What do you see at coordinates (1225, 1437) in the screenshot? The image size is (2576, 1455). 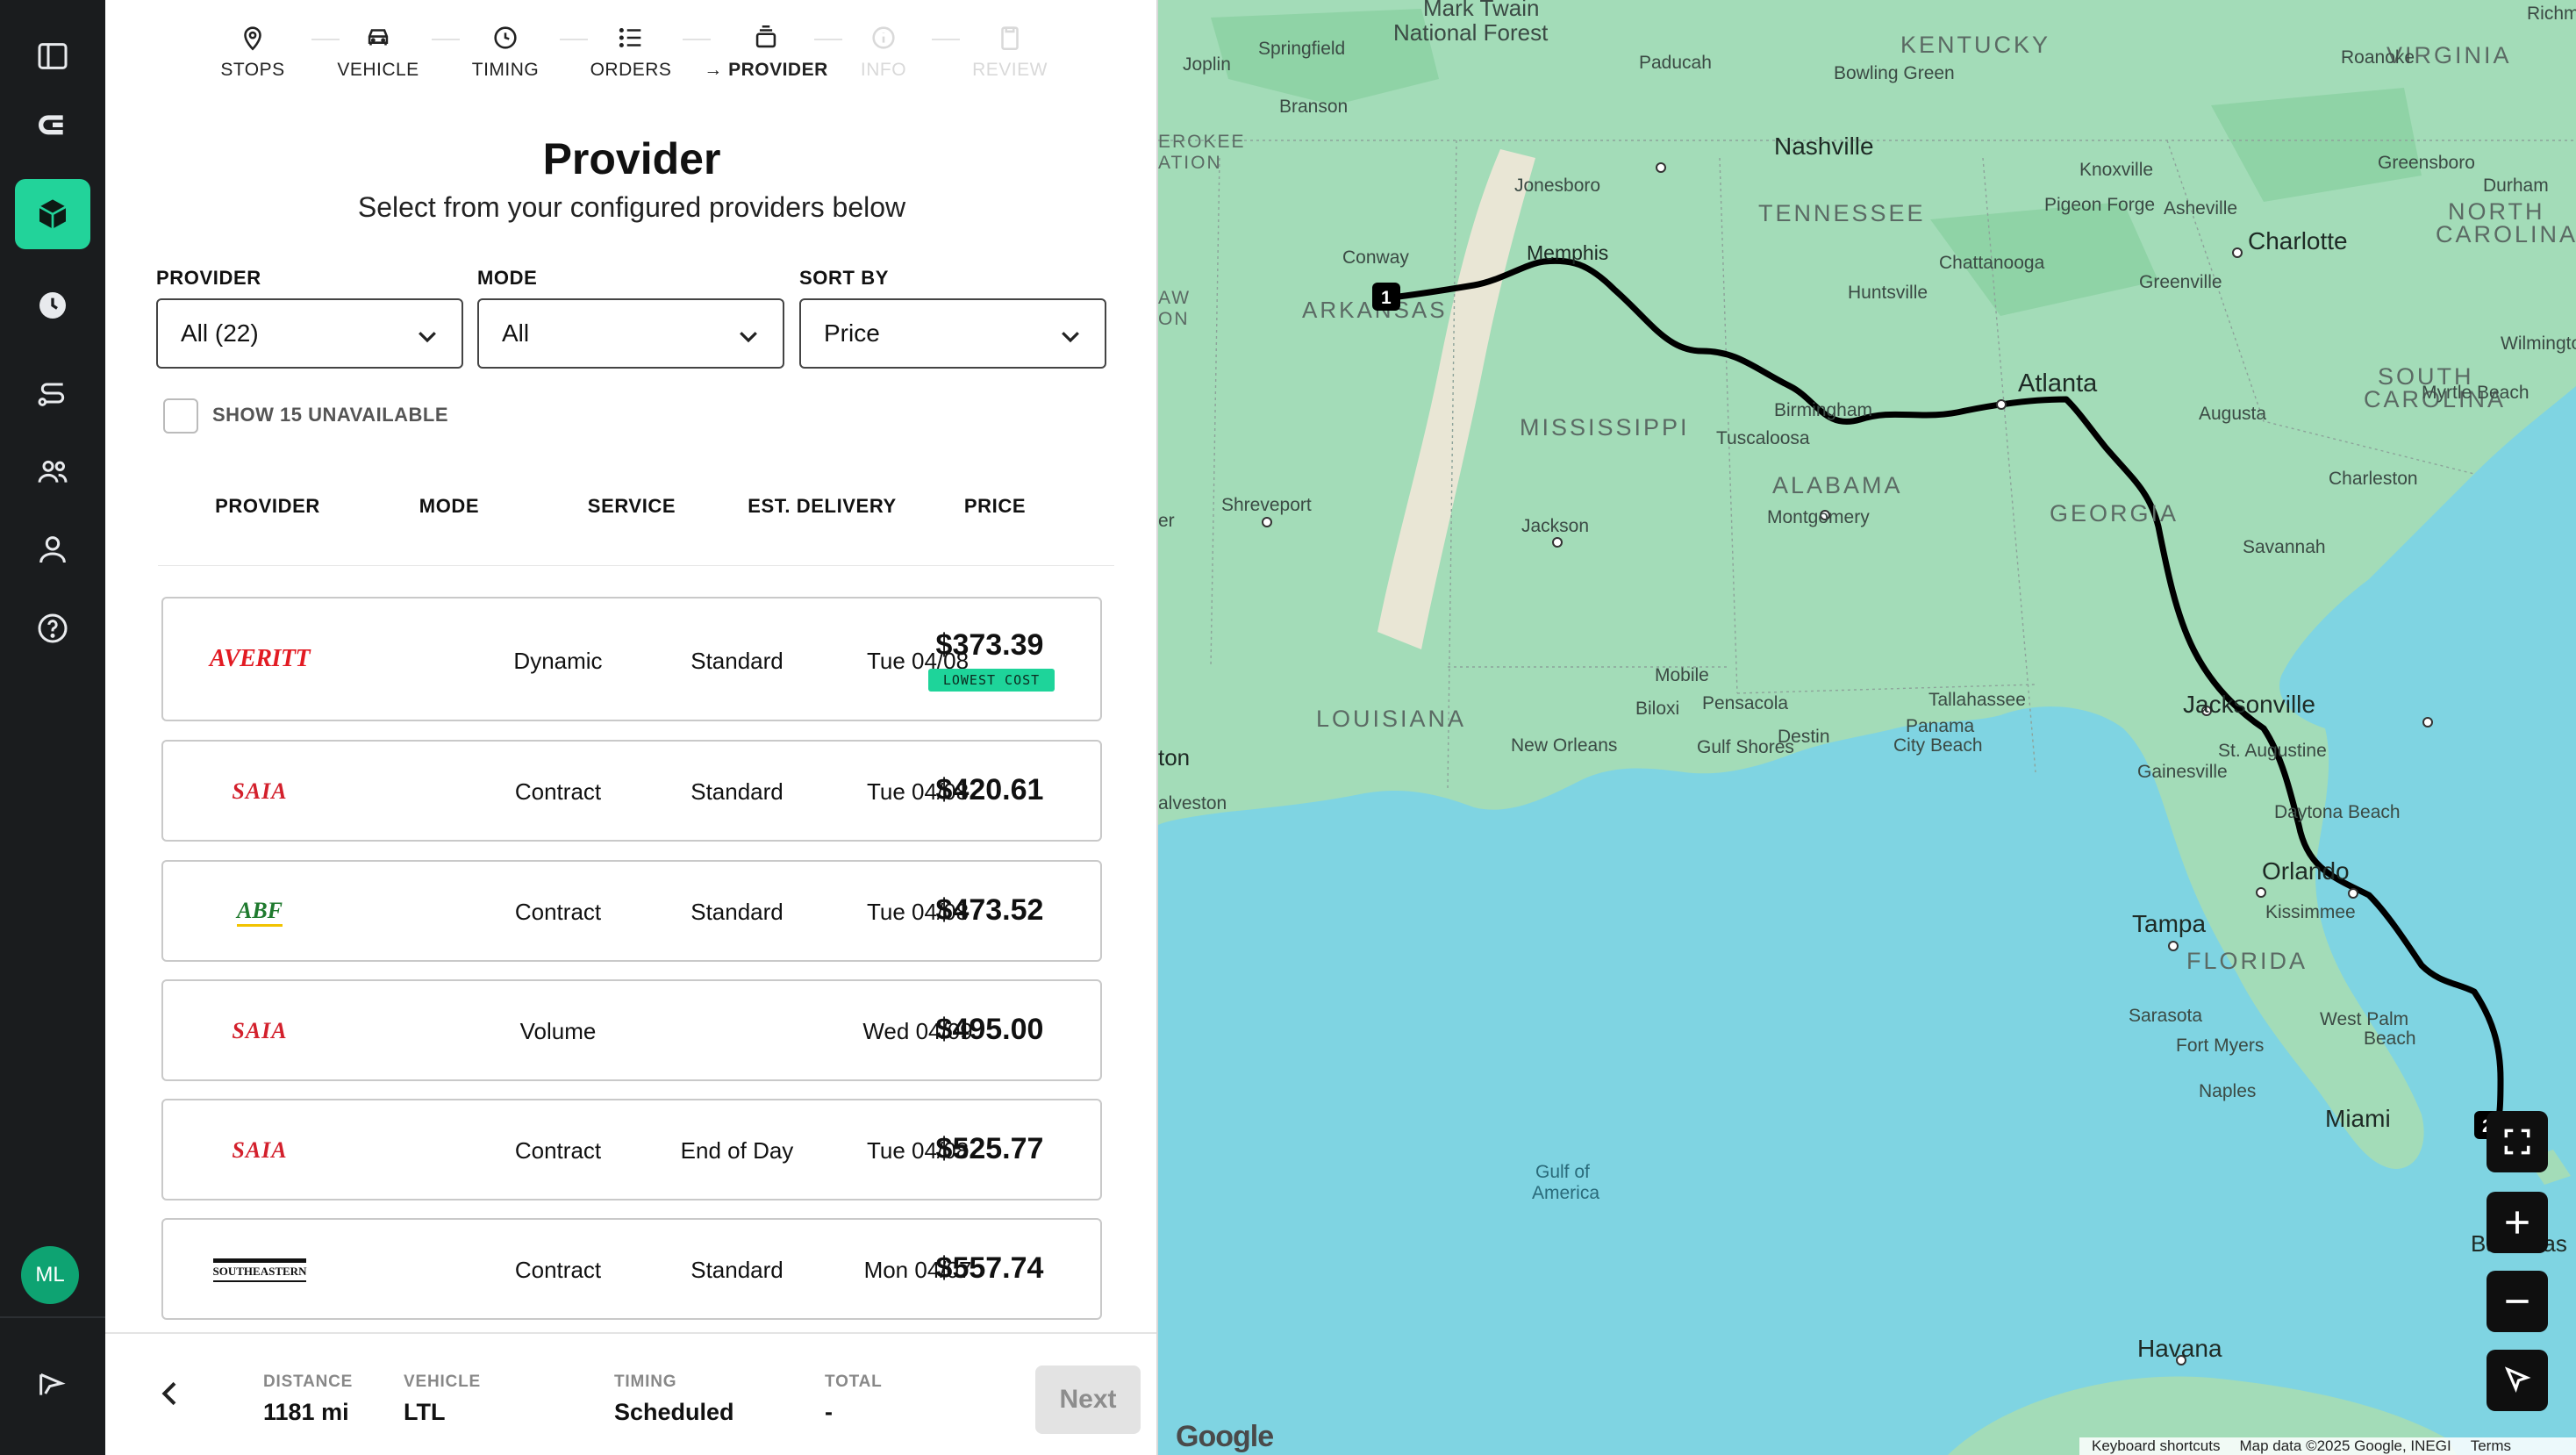 I see `google-logo: Google` at bounding box center [1225, 1437].